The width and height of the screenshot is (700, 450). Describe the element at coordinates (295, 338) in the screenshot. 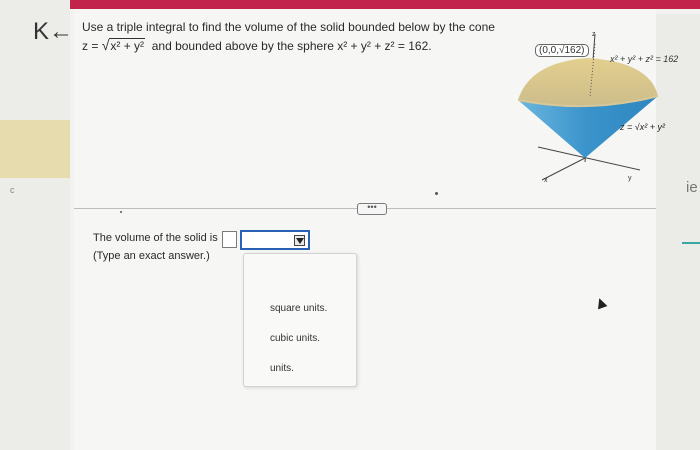

I see `unit-option-cubic: cubic units.` at that location.